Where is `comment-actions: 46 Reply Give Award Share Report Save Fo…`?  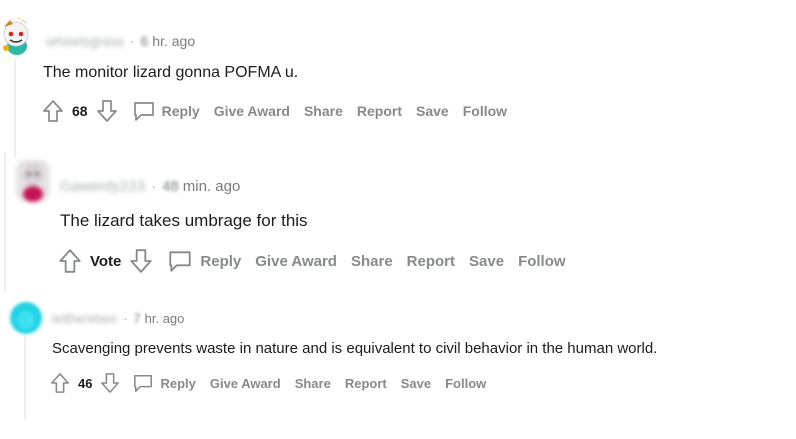
comment-actions: 46 Reply Give Award Share Report Save Fo… is located at coordinates (275, 383).